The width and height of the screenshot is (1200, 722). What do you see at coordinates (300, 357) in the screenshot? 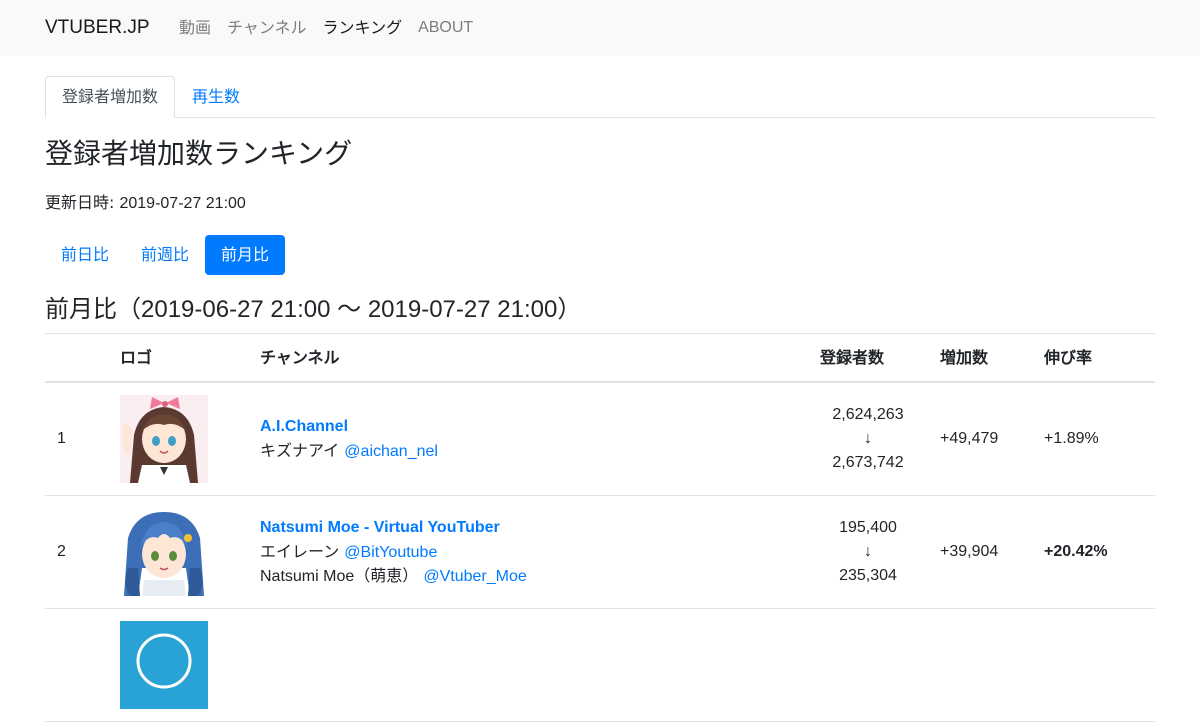
I see `header-channel: チャンネル` at bounding box center [300, 357].